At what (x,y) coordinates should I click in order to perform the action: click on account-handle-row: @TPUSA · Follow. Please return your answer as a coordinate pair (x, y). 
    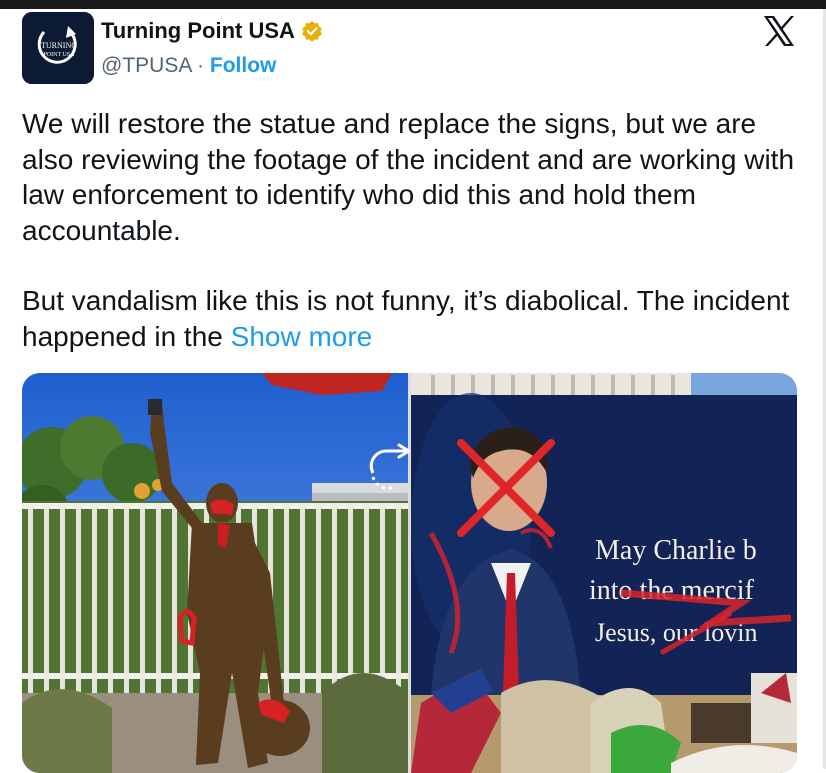
    Looking at the image, I should click on (188, 66).